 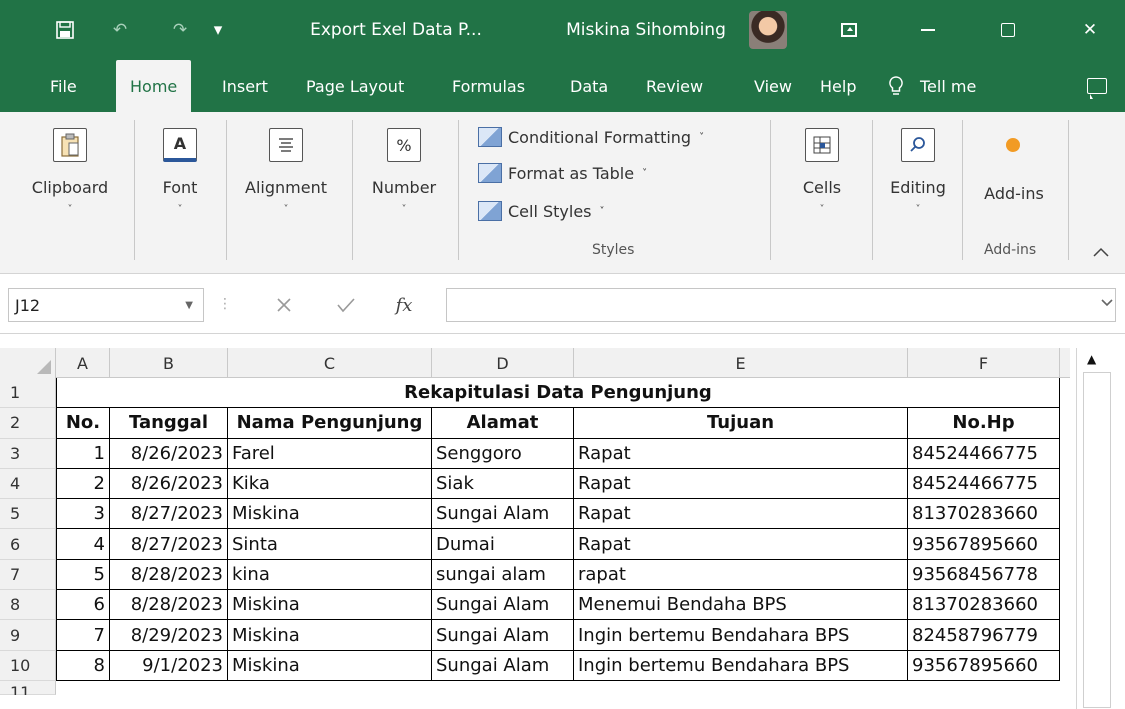 I want to click on vertical-scrollbar: ▲, so click(x=1096, y=528).